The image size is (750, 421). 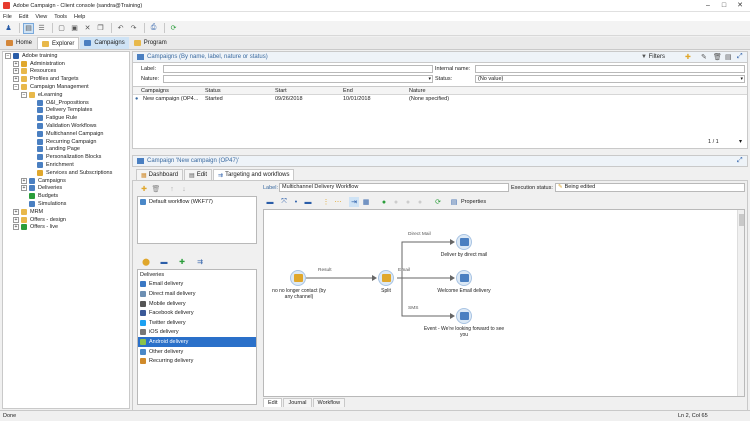 What do you see at coordinates (688, 57) in the screenshot?
I see `new-campaign-icon: ✚` at bounding box center [688, 57].